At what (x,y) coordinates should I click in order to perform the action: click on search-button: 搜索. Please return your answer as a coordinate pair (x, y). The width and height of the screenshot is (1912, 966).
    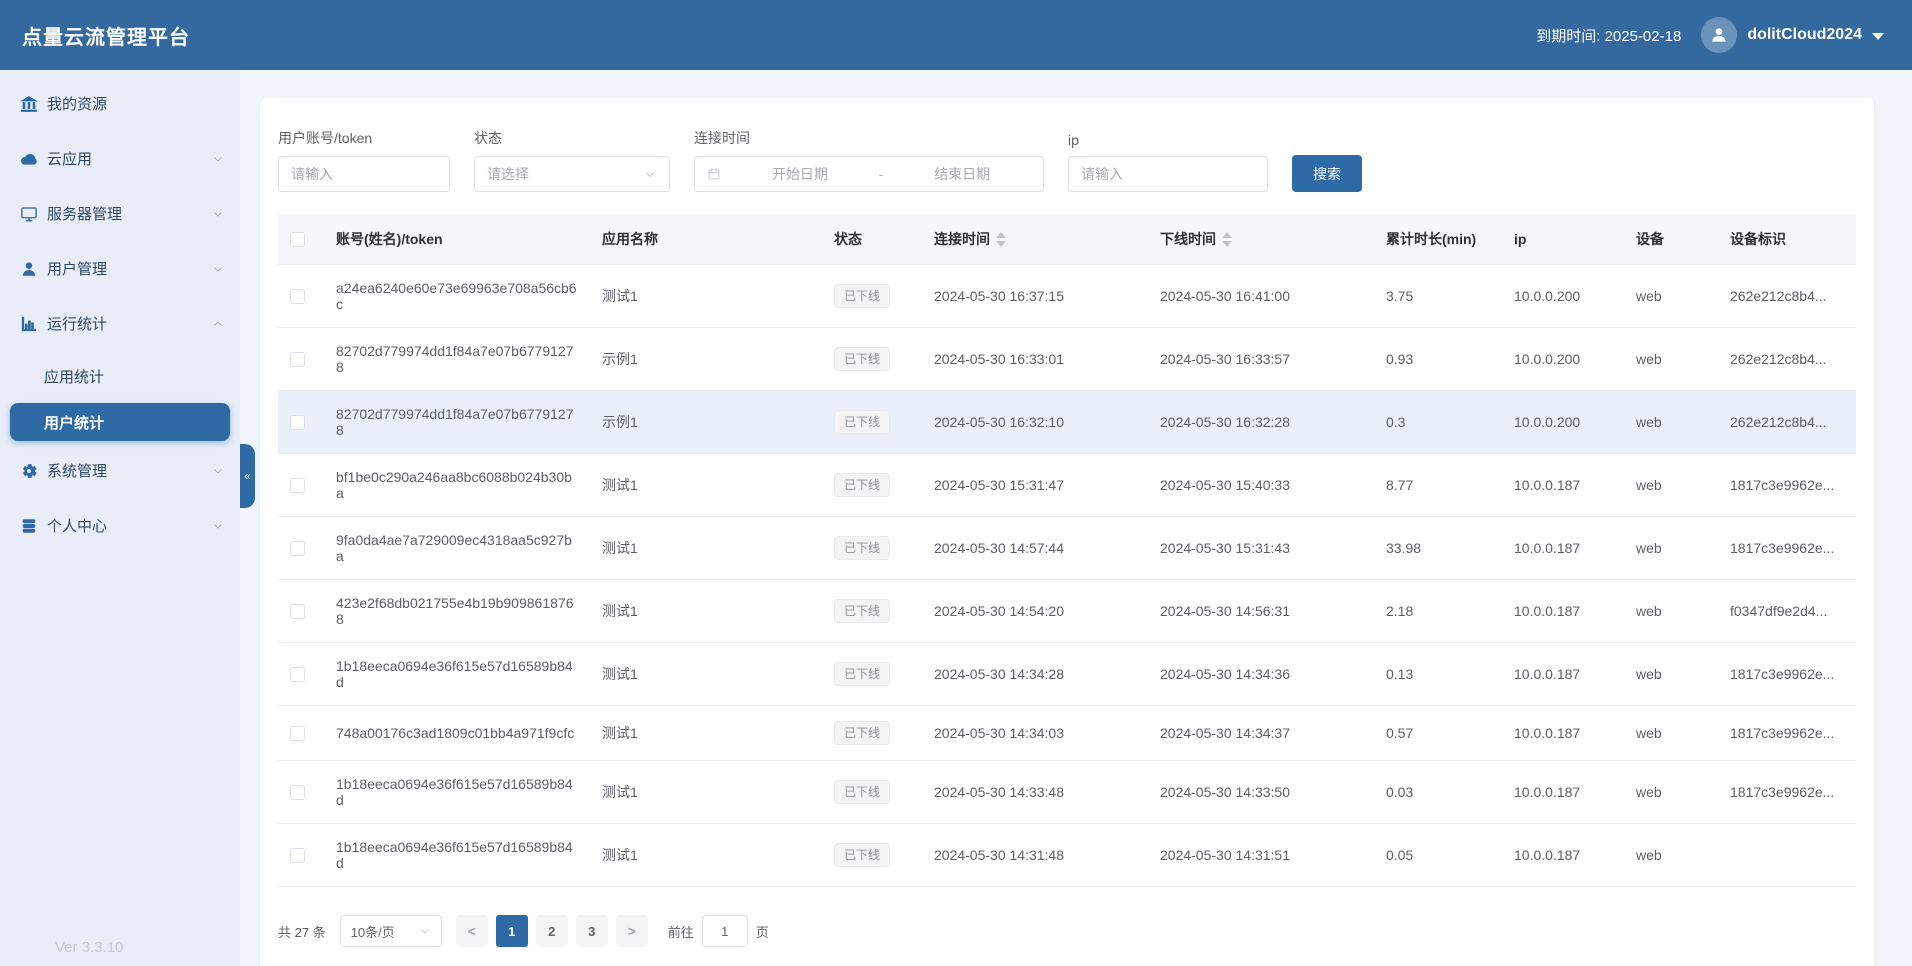
    Looking at the image, I should click on (1327, 173).